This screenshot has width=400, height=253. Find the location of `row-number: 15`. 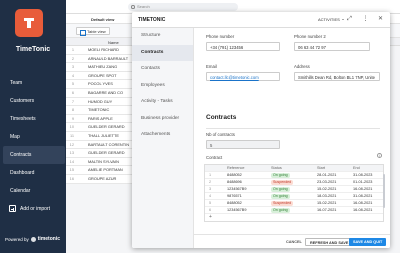

row-number: 15 is located at coordinates (71, 170).